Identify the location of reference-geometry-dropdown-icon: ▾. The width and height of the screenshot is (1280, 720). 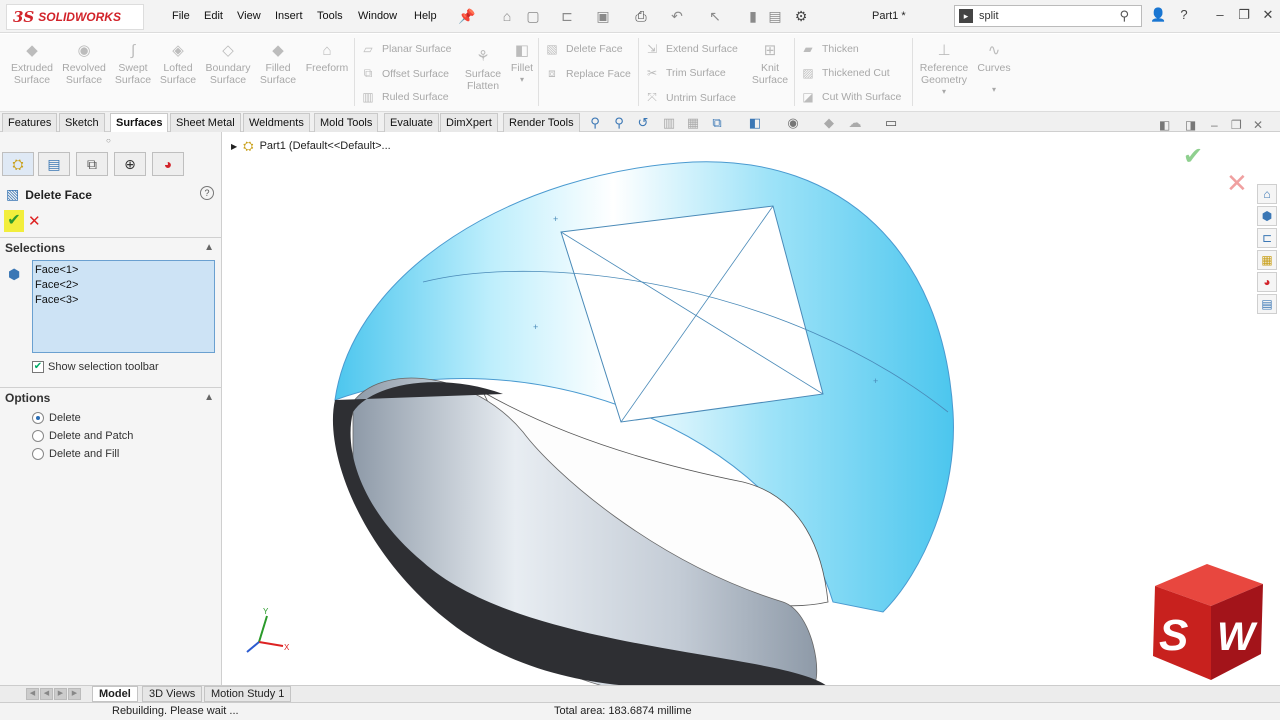
(944, 92).